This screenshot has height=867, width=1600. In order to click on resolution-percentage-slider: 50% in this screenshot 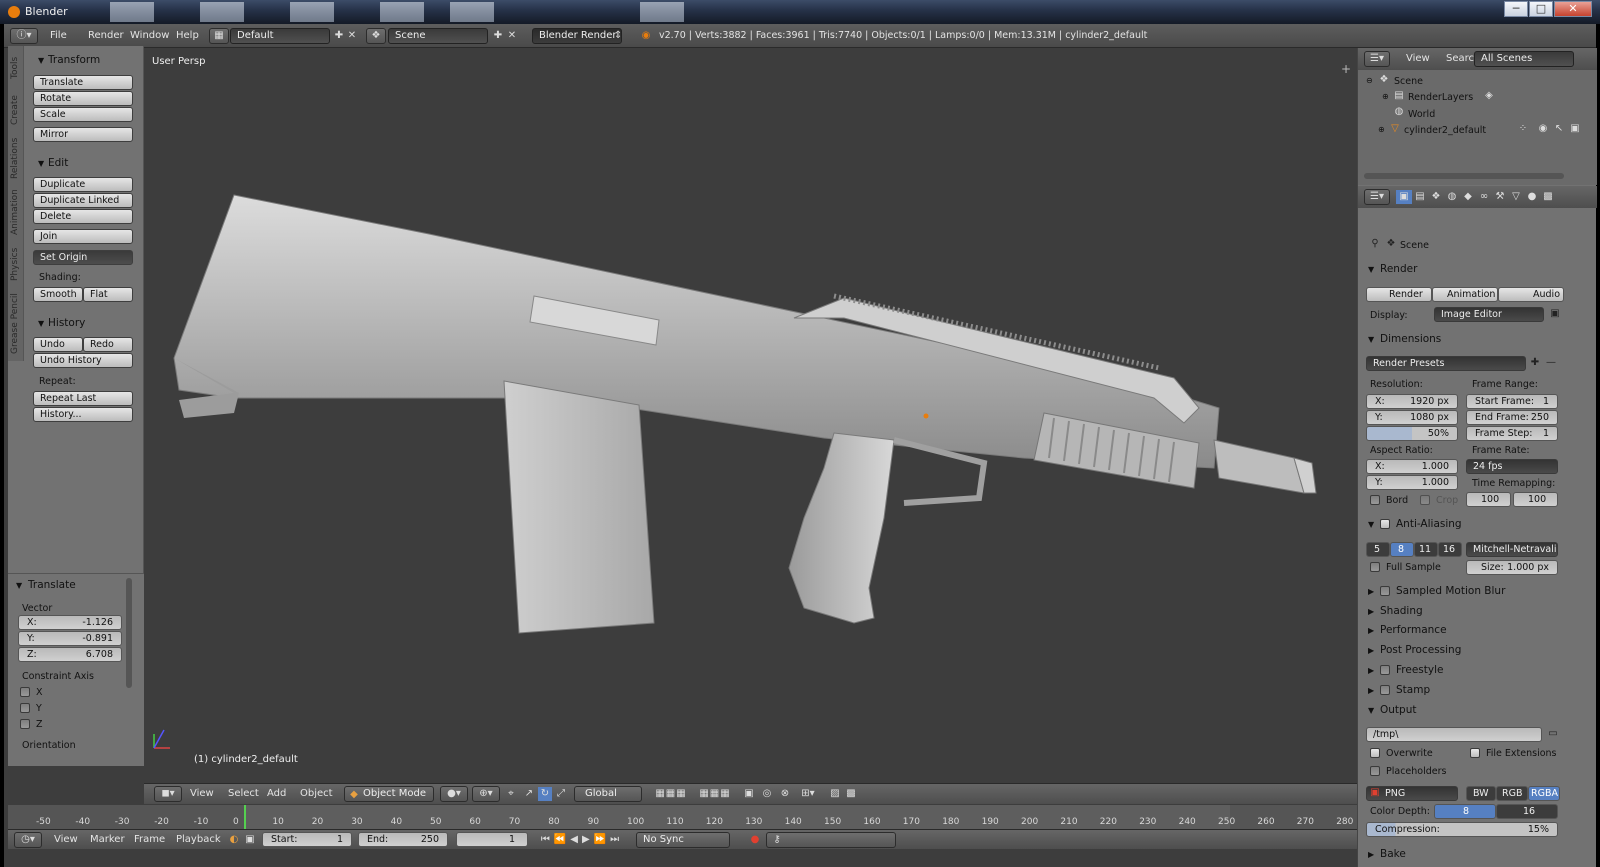, I will do `click(1412, 433)`.